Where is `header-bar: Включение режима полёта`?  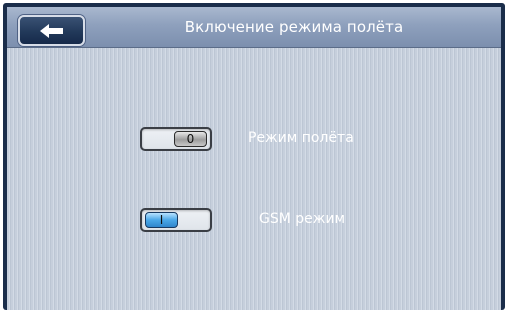
header-bar: Включение режима полёта is located at coordinates (254, 27).